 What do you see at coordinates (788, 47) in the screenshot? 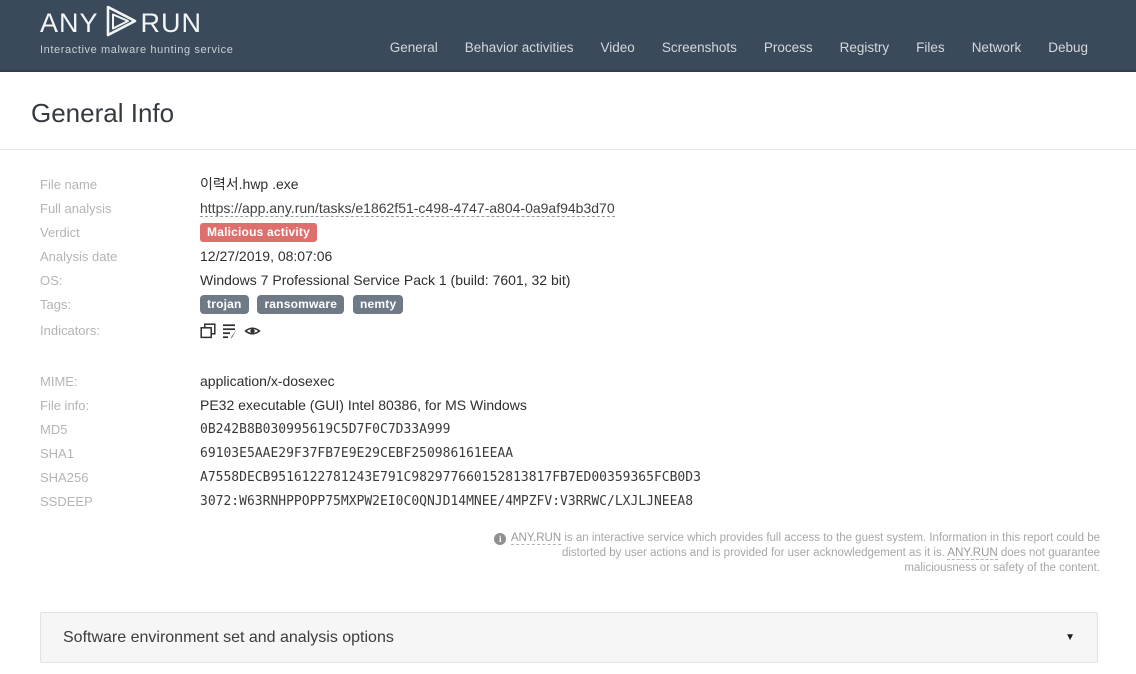
I see `nav-item-process: Process` at bounding box center [788, 47].